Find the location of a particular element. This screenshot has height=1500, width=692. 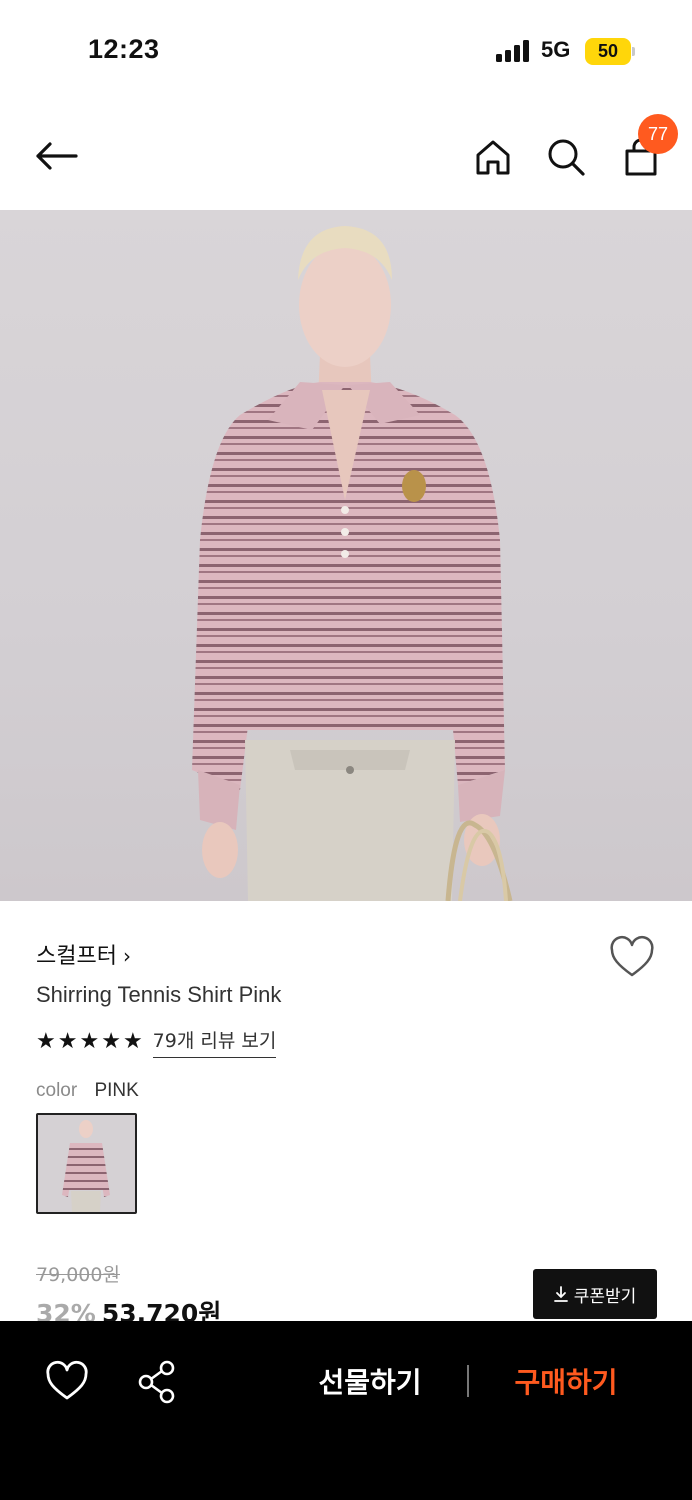

network-label: 5G is located at coordinates (556, 49).